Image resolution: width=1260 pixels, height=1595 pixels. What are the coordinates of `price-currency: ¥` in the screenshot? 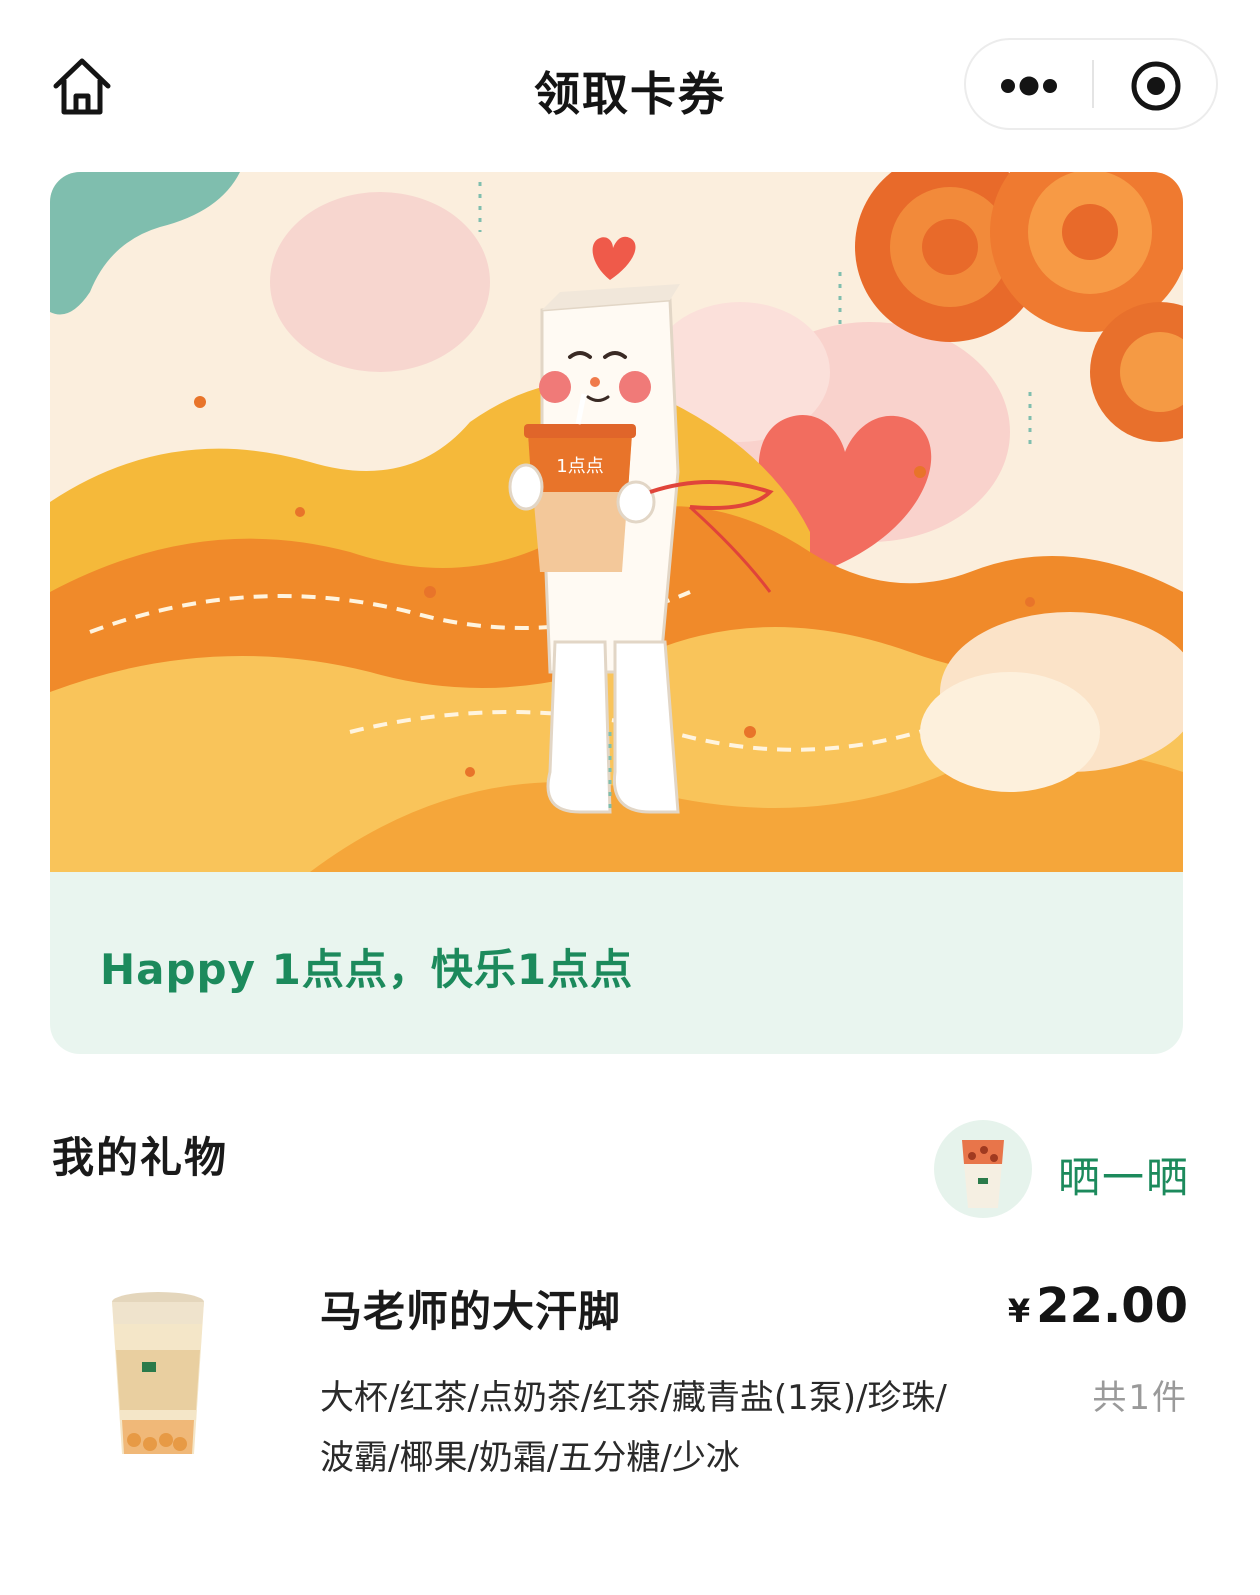 It's located at (1019, 1311).